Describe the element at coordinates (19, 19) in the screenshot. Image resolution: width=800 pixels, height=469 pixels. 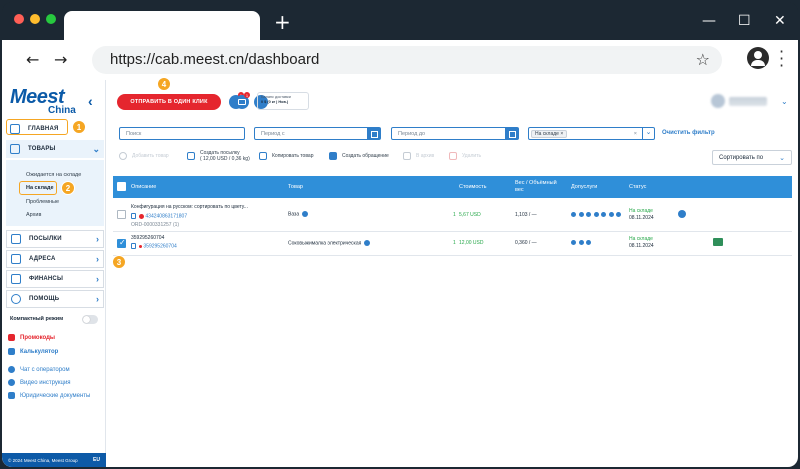
I see `close-dot` at that location.